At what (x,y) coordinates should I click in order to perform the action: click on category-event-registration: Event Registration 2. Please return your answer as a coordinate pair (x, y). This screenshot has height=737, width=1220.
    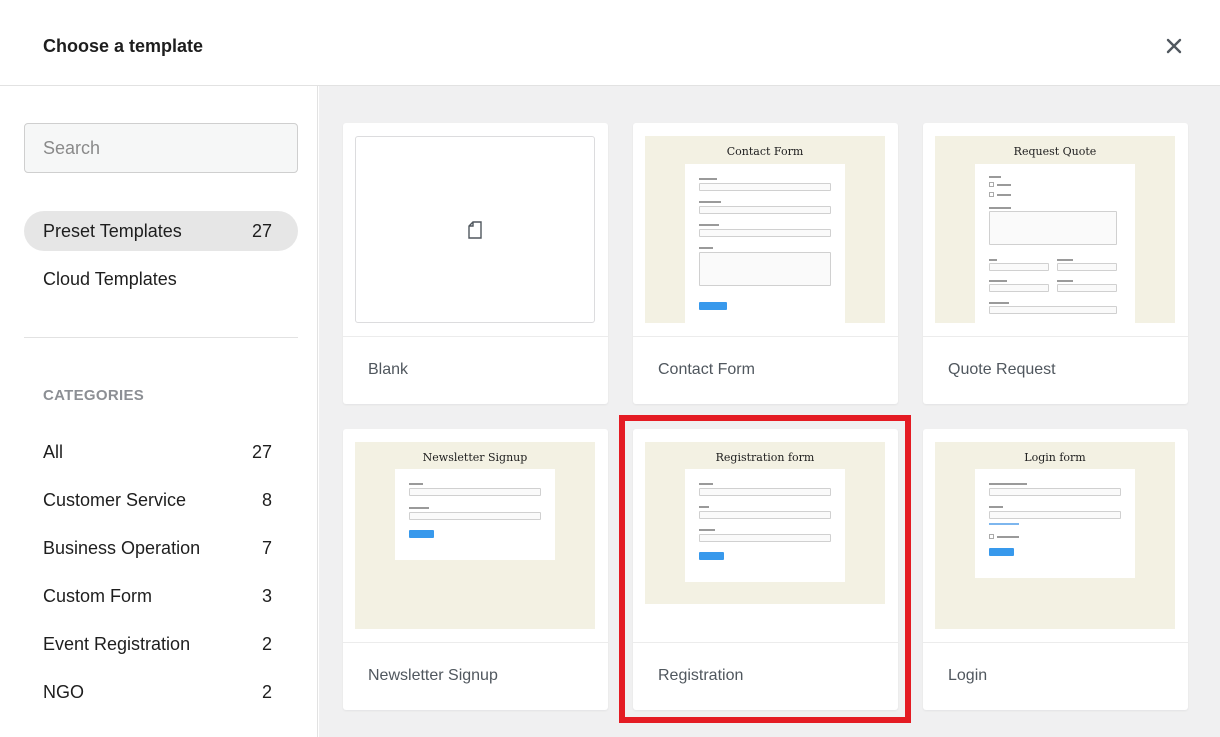
    Looking at the image, I should click on (157, 644).